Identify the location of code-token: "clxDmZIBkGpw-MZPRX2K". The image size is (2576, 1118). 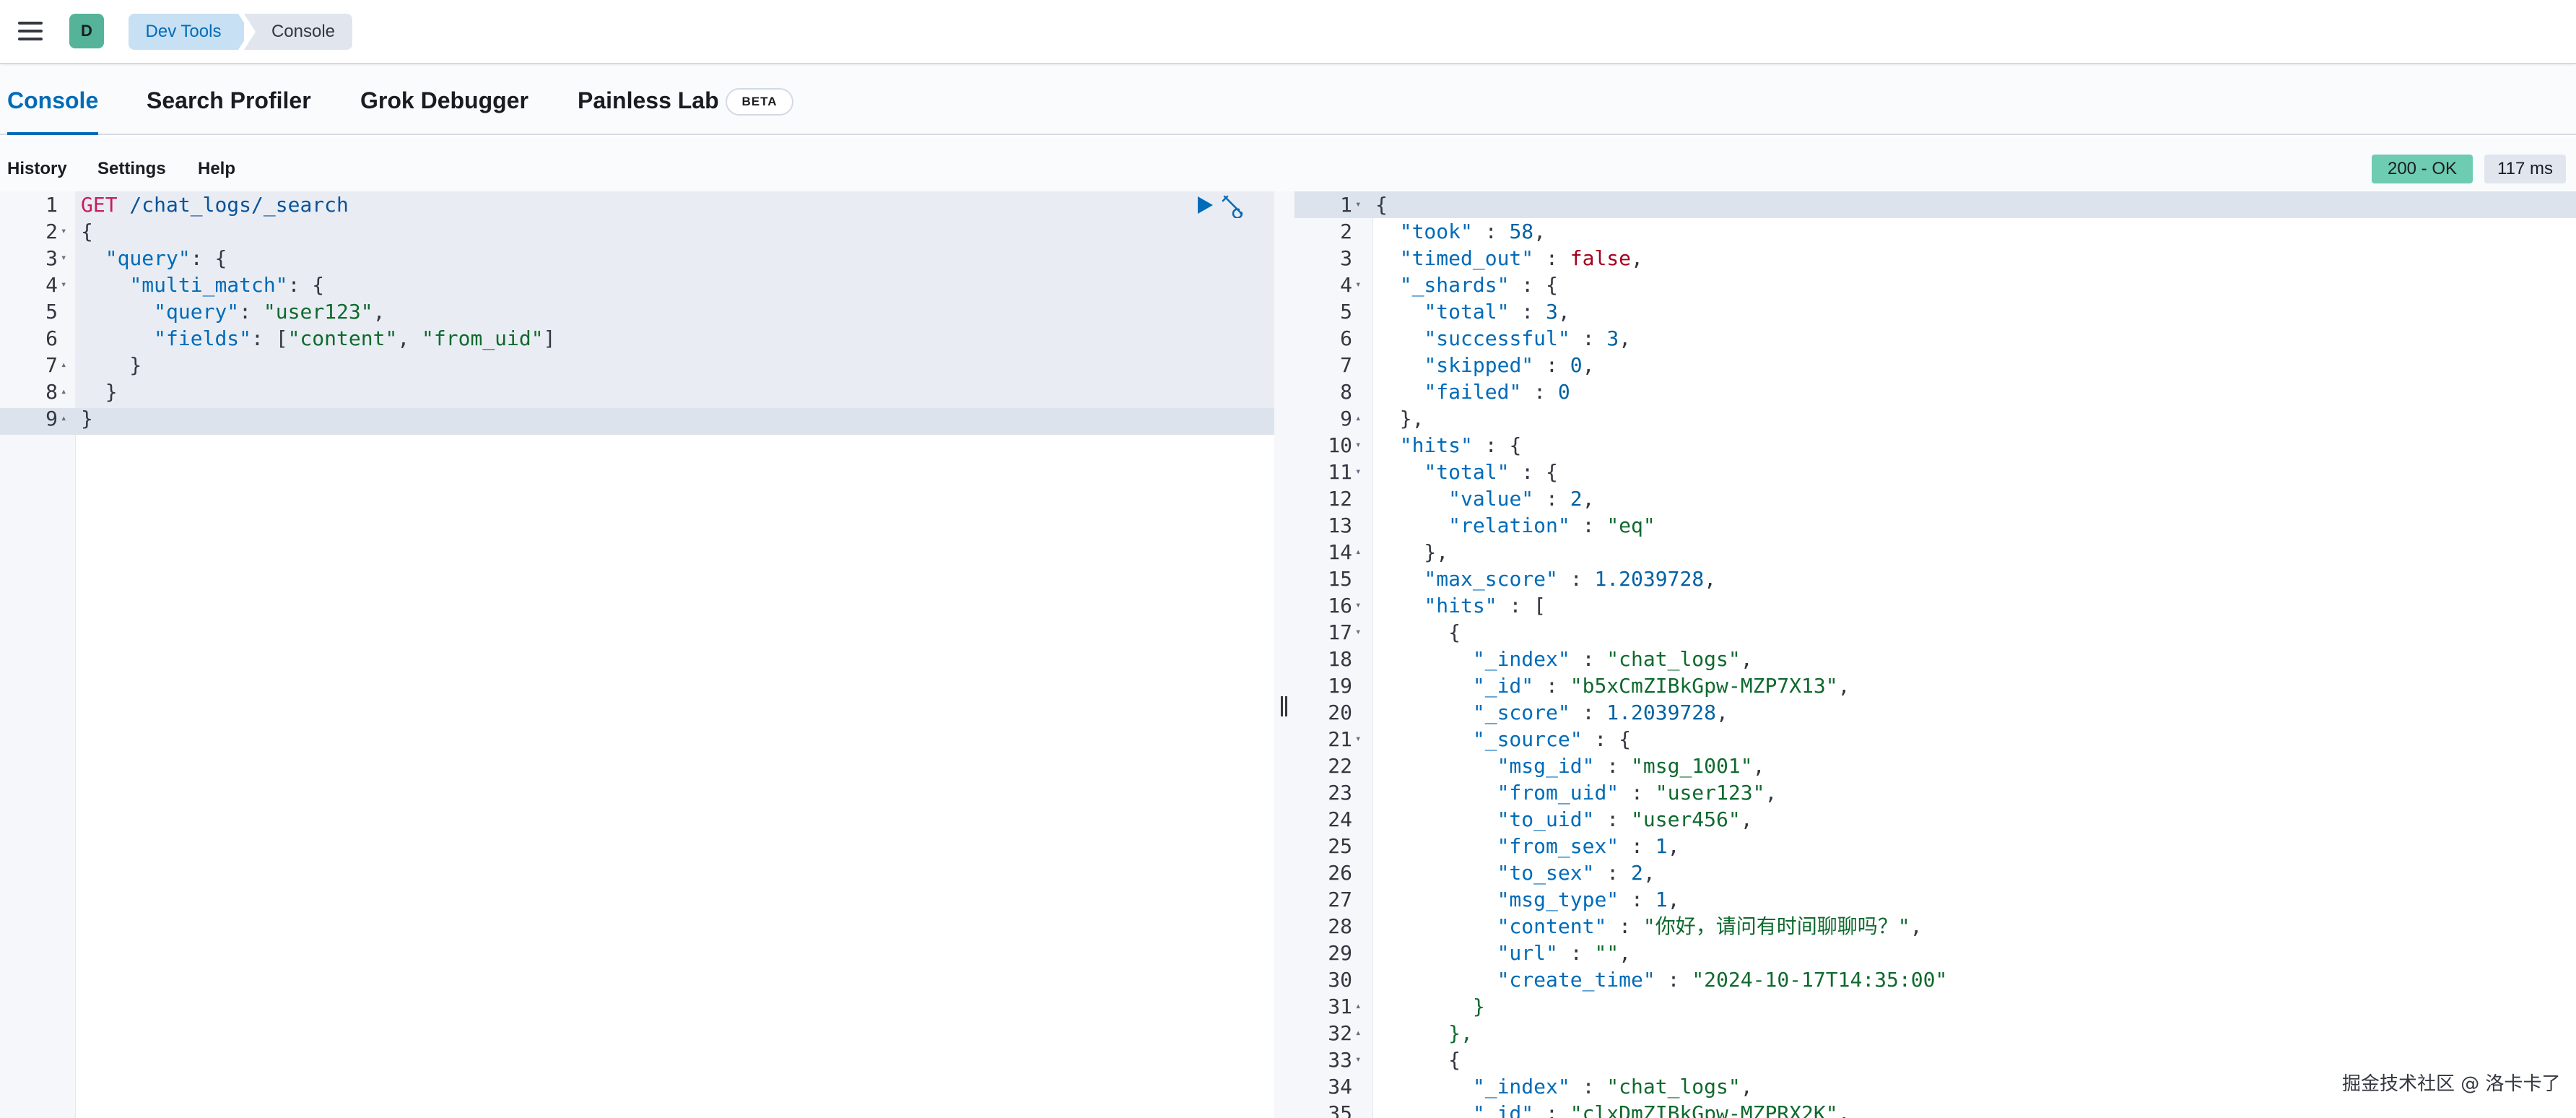
(1704, 1109).